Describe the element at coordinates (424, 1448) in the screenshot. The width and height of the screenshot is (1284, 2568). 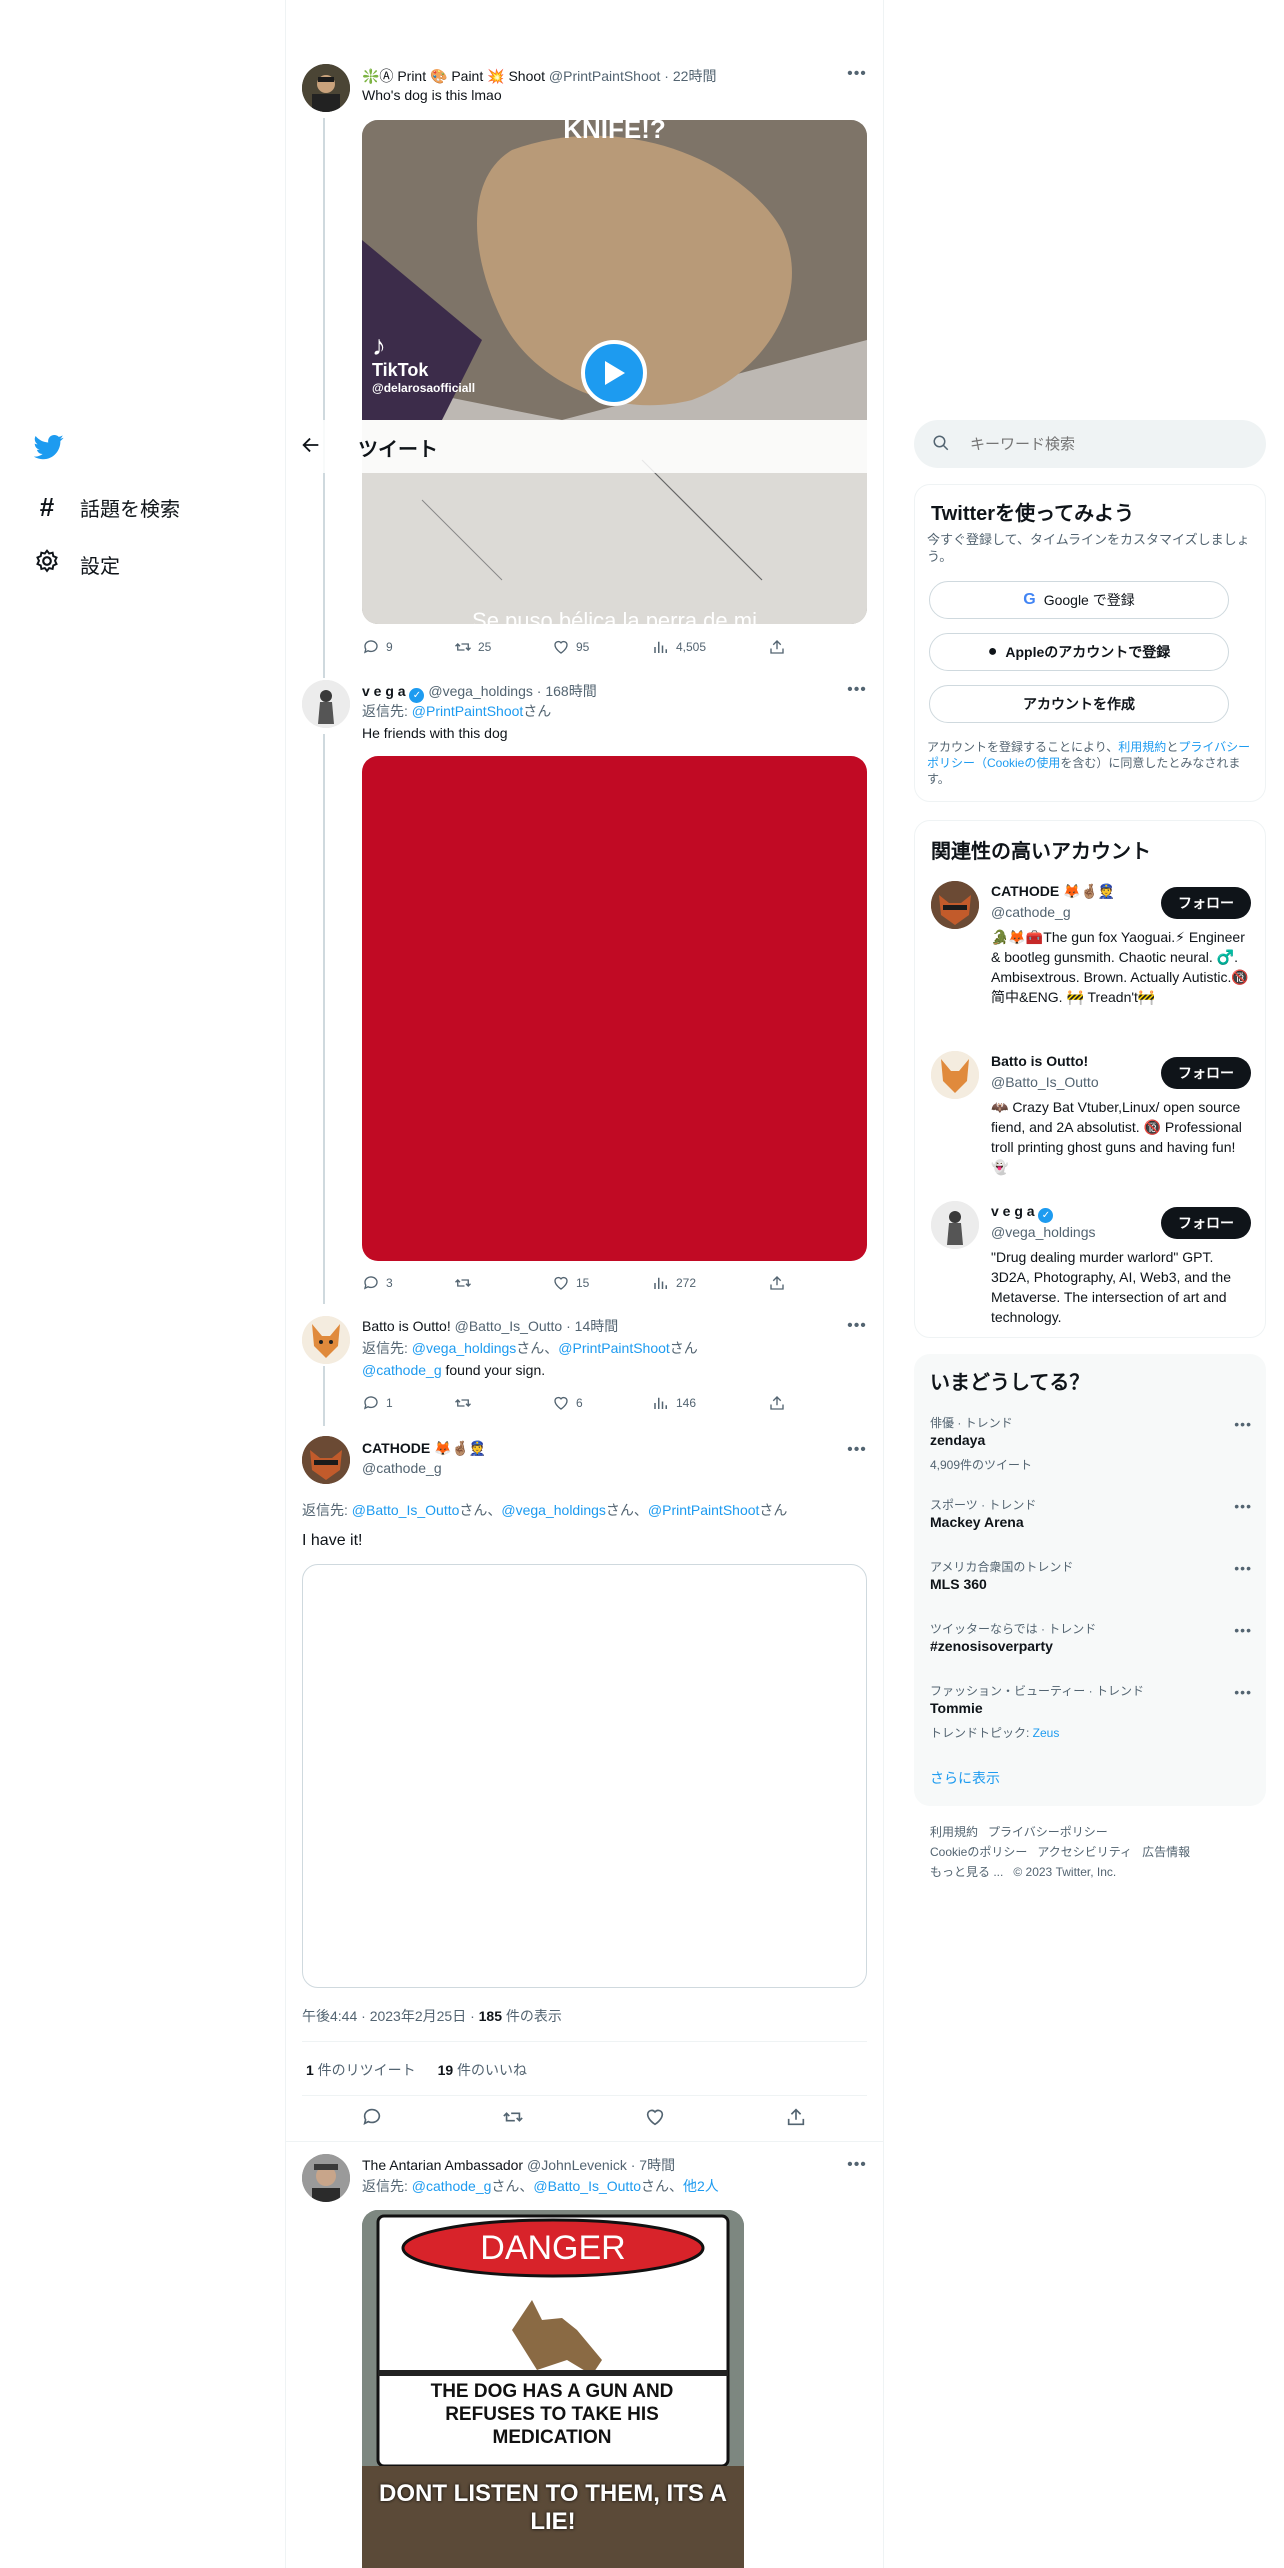
I see `author-name: CATHODE 🦊🤞🏽👮` at that location.